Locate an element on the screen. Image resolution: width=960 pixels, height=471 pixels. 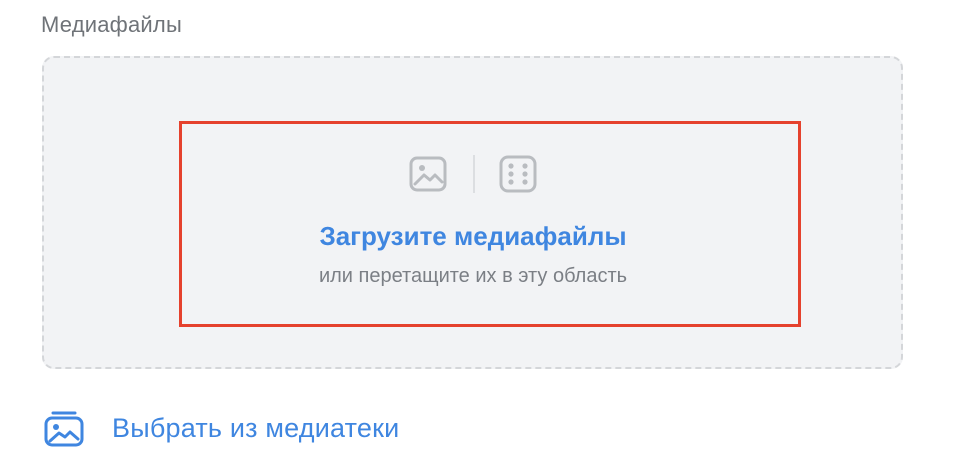
media-library-icon is located at coordinates (64, 428).